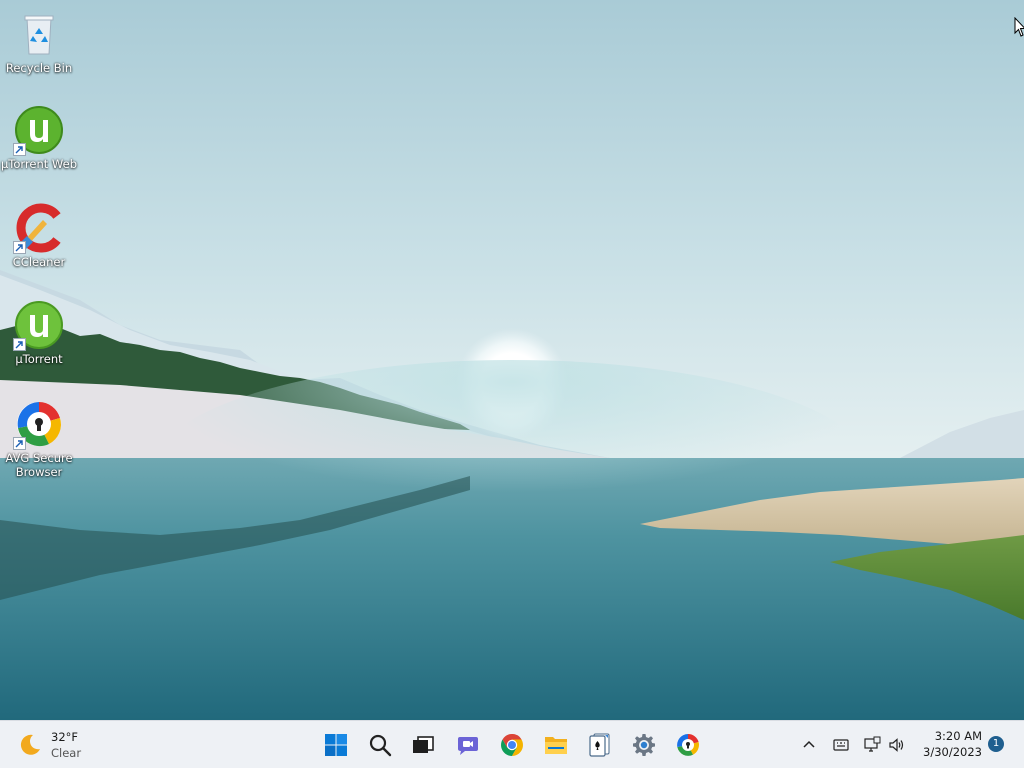 The width and height of the screenshot is (1024, 768). Describe the element at coordinates (64, 737) in the screenshot. I see `weather-temperature: 32°F` at that location.